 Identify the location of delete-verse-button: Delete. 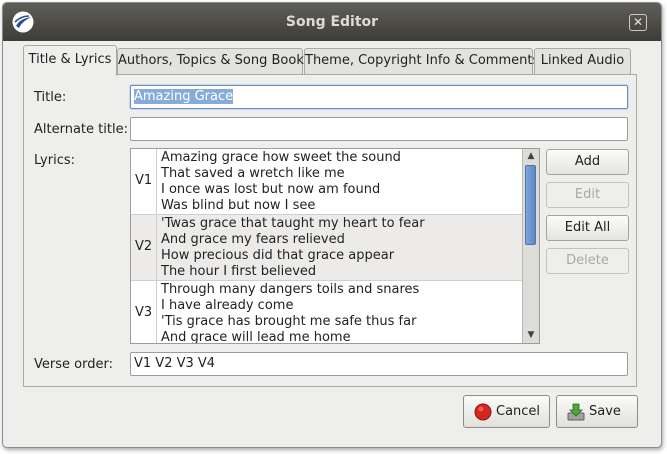
(587, 261).